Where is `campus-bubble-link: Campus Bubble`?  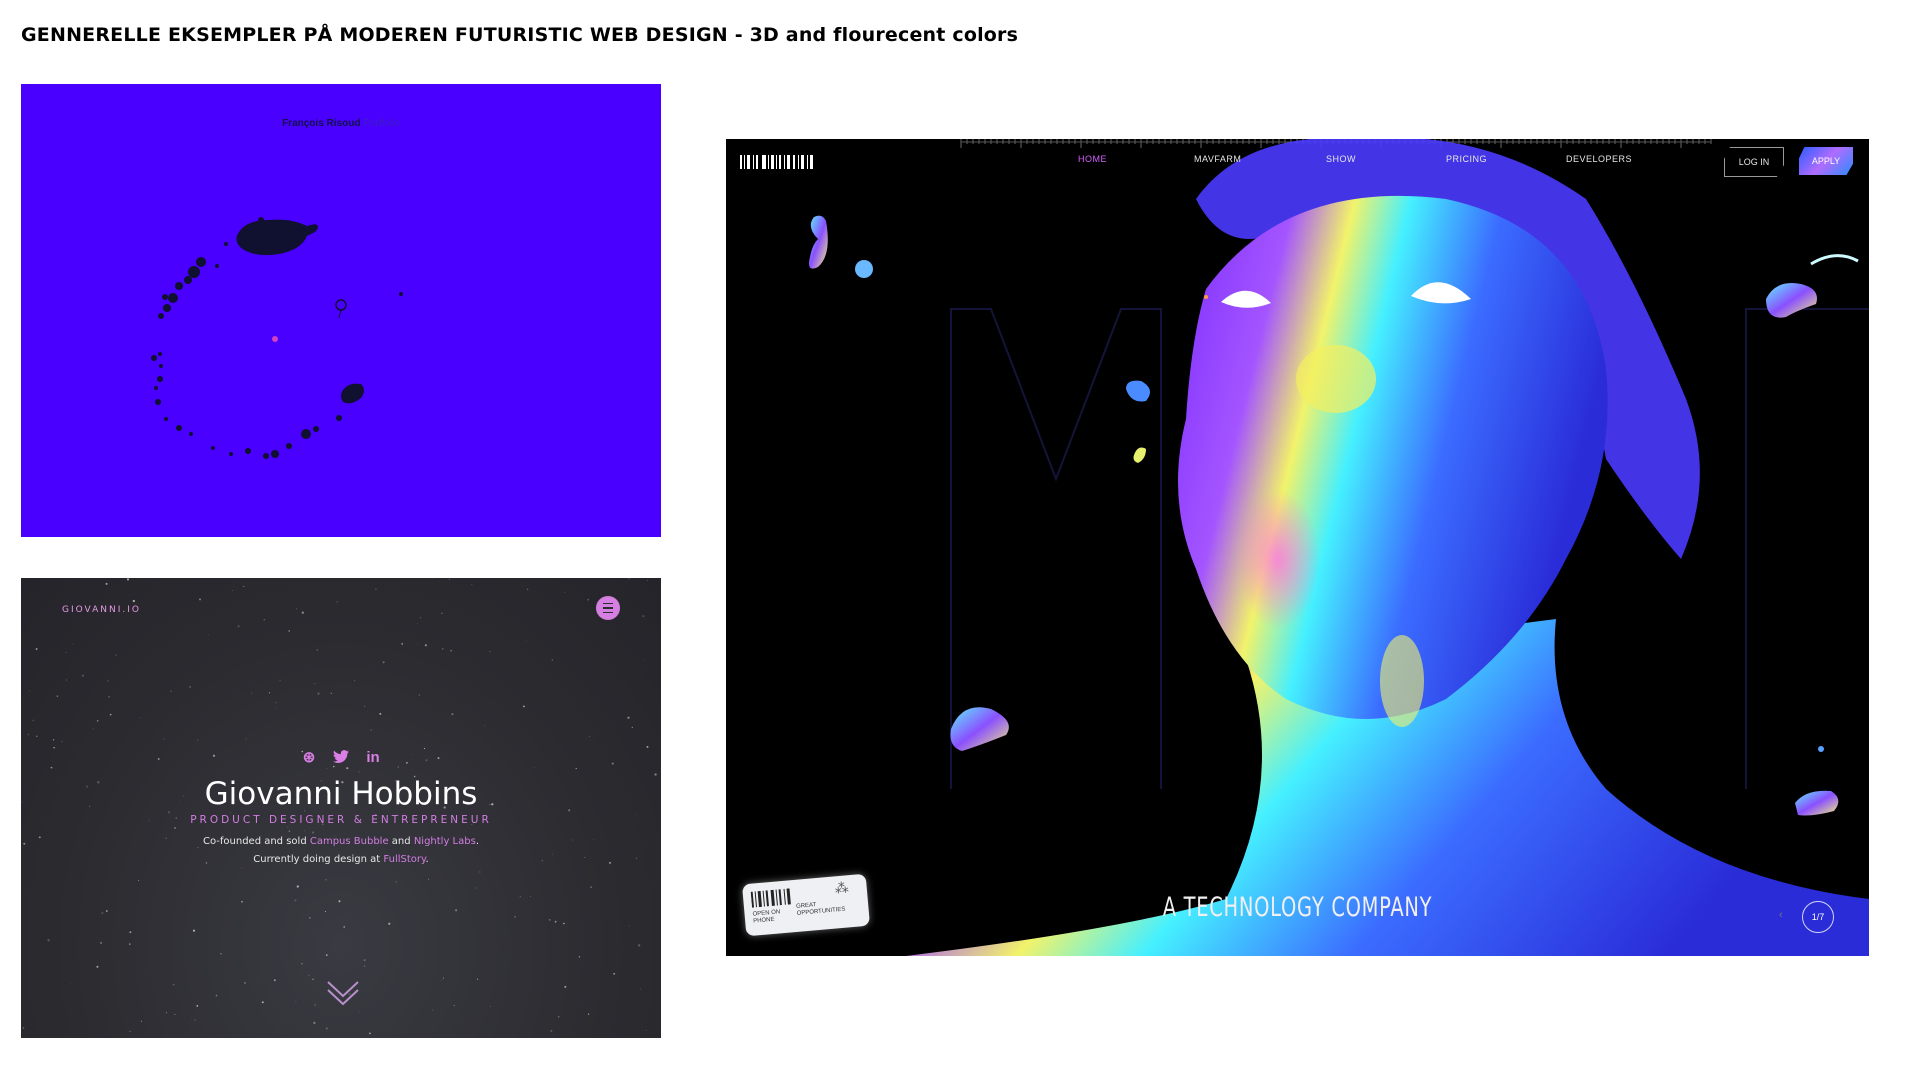 campus-bubble-link: Campus Bubble is located at coordinates (349, 841).